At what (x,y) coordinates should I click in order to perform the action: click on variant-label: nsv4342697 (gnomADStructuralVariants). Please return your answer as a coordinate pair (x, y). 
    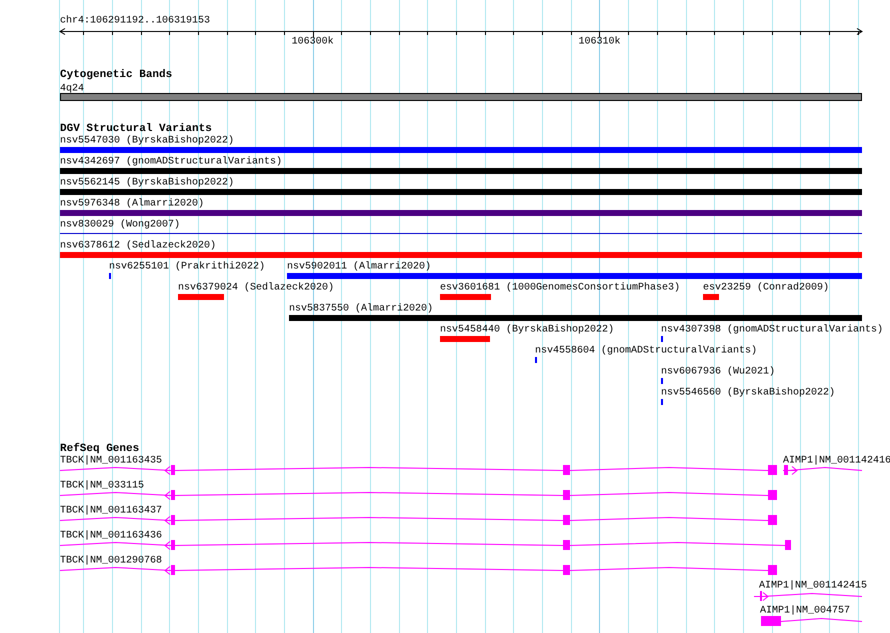
    Looking at the image, I should click on (171, 162).